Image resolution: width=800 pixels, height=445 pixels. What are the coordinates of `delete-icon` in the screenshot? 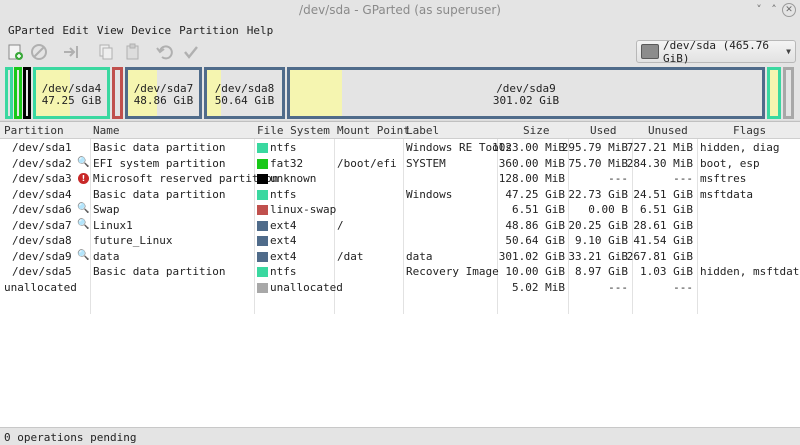 It's located at (39, 52).